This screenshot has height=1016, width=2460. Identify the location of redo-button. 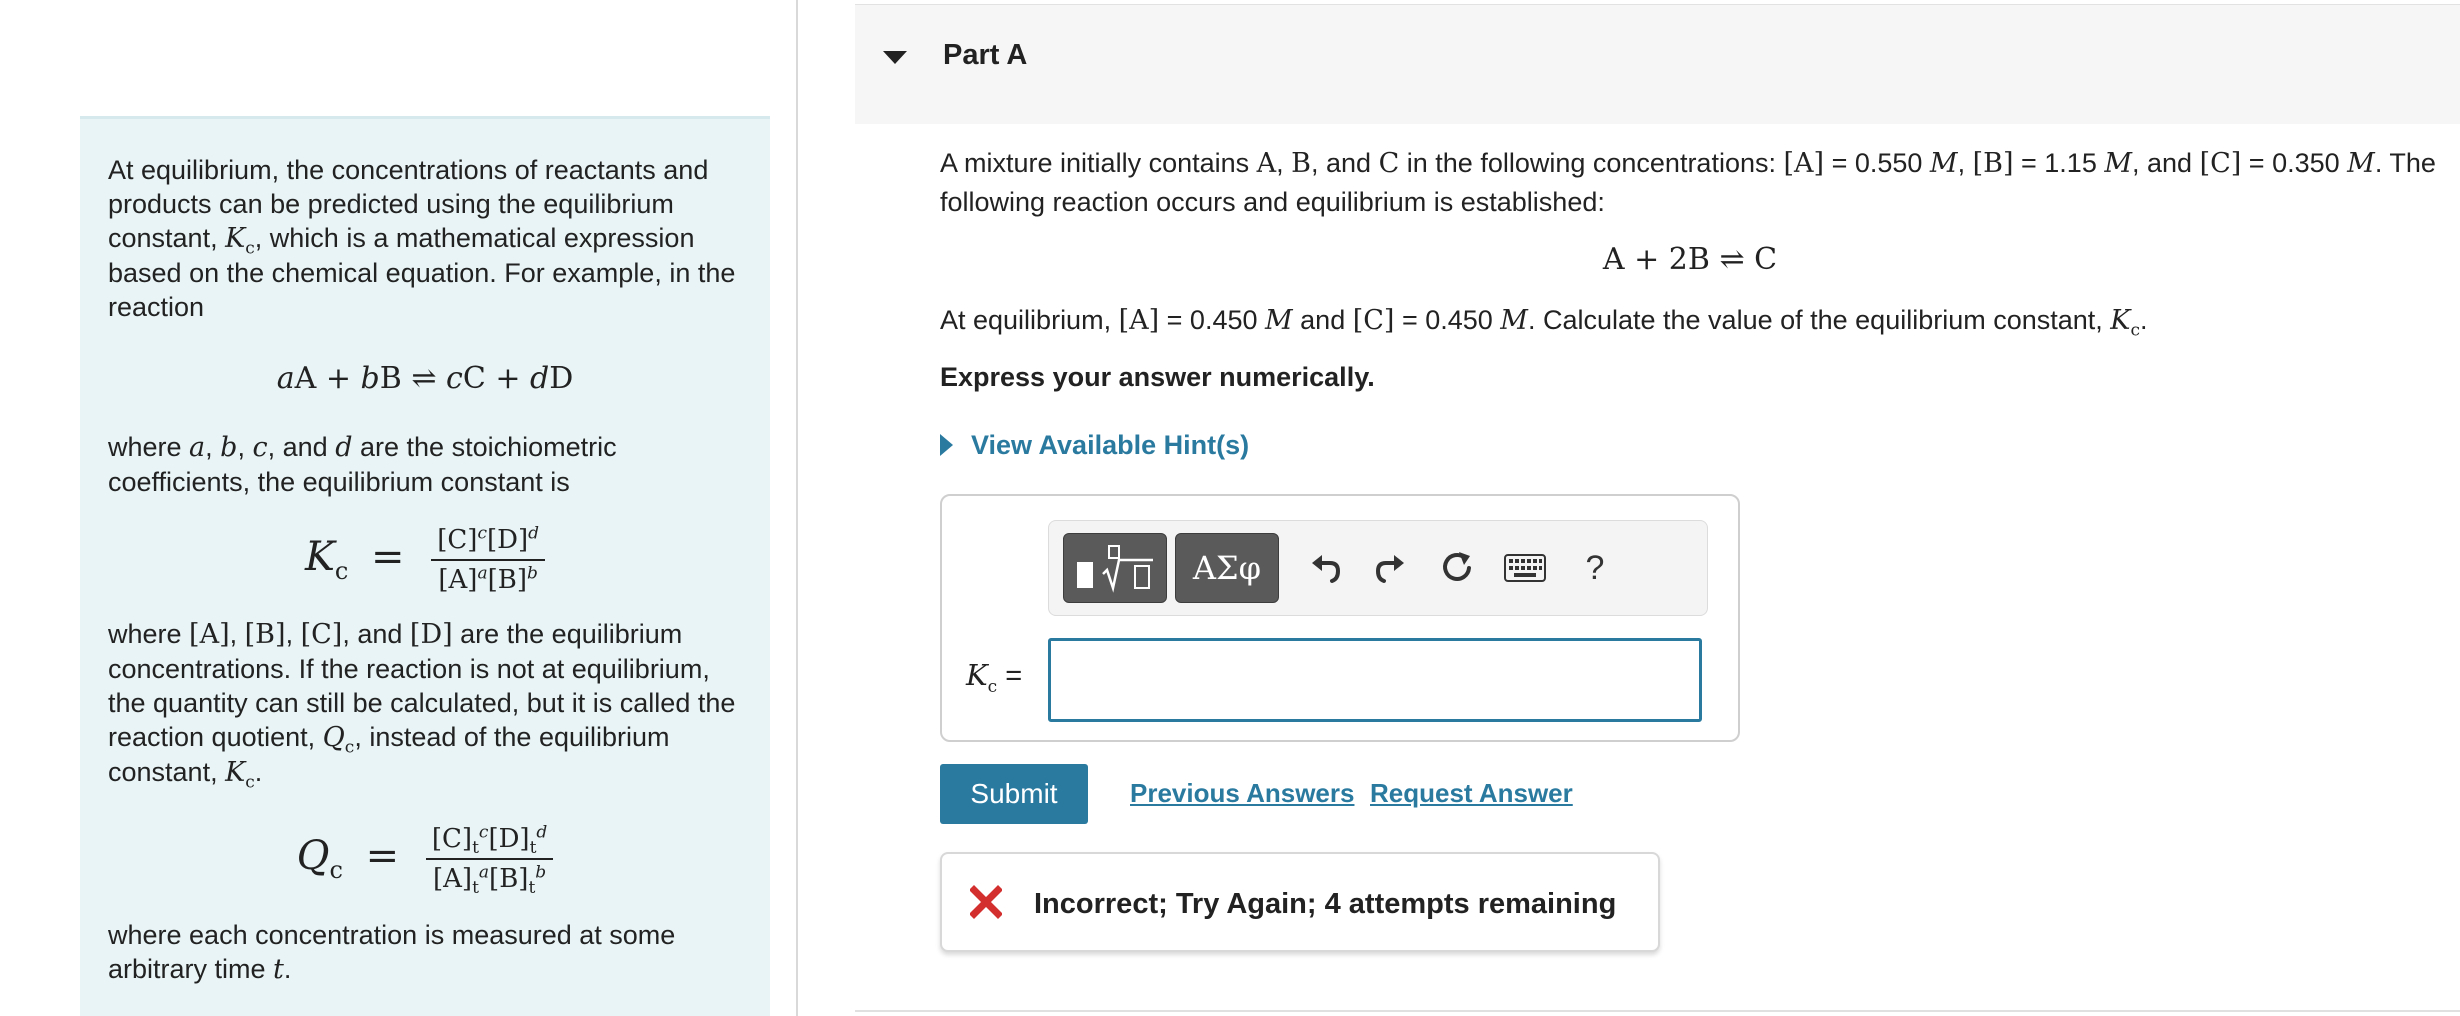
(1391, 568).